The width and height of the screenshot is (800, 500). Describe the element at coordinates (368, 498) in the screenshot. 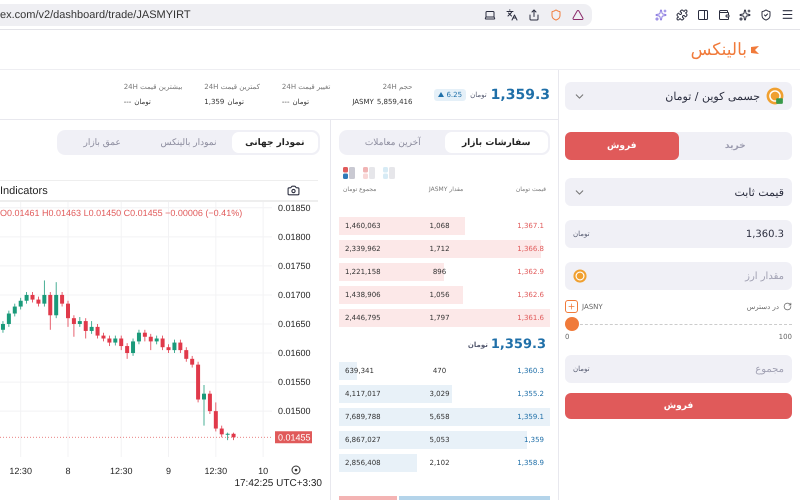

I see `sell-bar` at that location.